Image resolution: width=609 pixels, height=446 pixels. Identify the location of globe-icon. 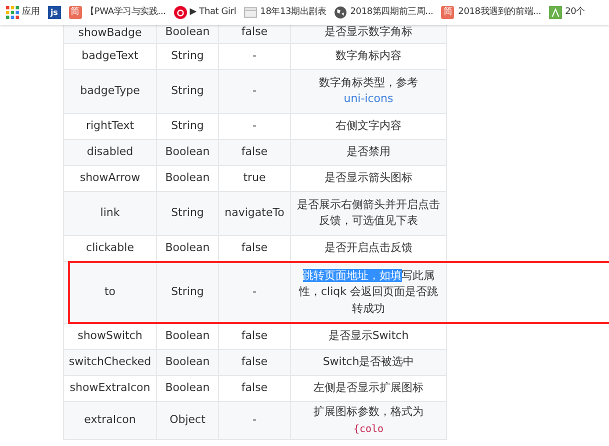
(341, 12).